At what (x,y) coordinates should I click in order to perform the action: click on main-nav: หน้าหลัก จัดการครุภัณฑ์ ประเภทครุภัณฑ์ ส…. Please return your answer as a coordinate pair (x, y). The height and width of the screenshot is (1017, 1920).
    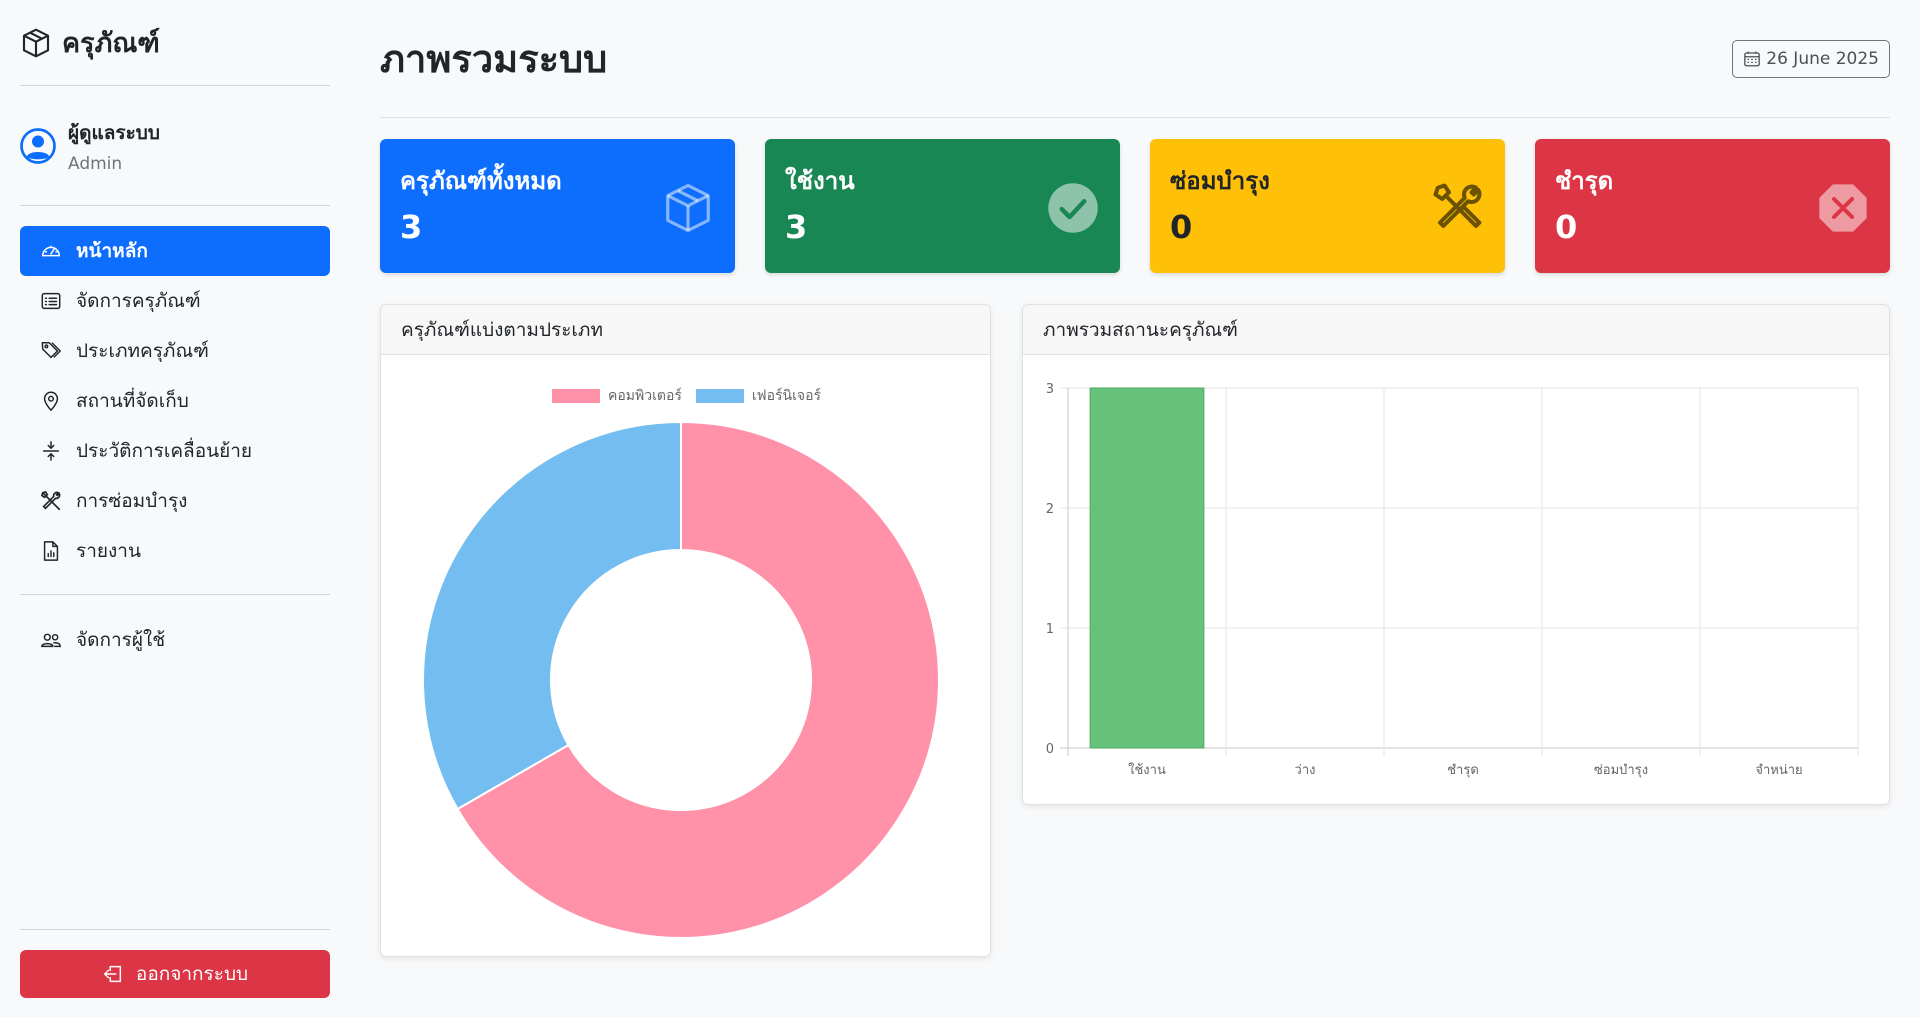
    Looking at the image, I should click on (175, 400).